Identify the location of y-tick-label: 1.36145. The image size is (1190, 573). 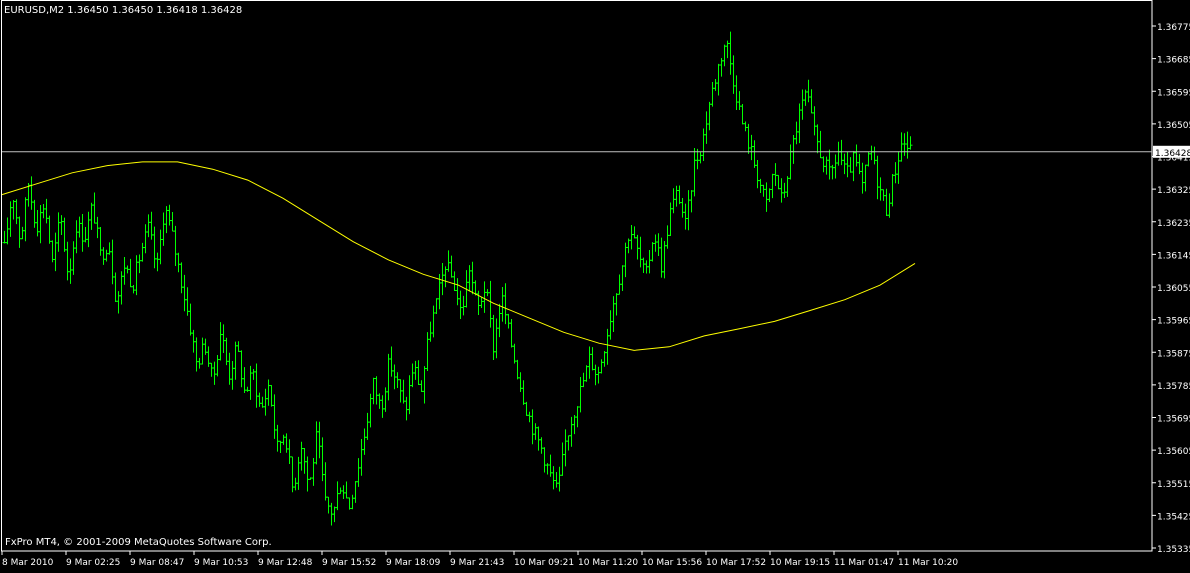
(1173, 256).